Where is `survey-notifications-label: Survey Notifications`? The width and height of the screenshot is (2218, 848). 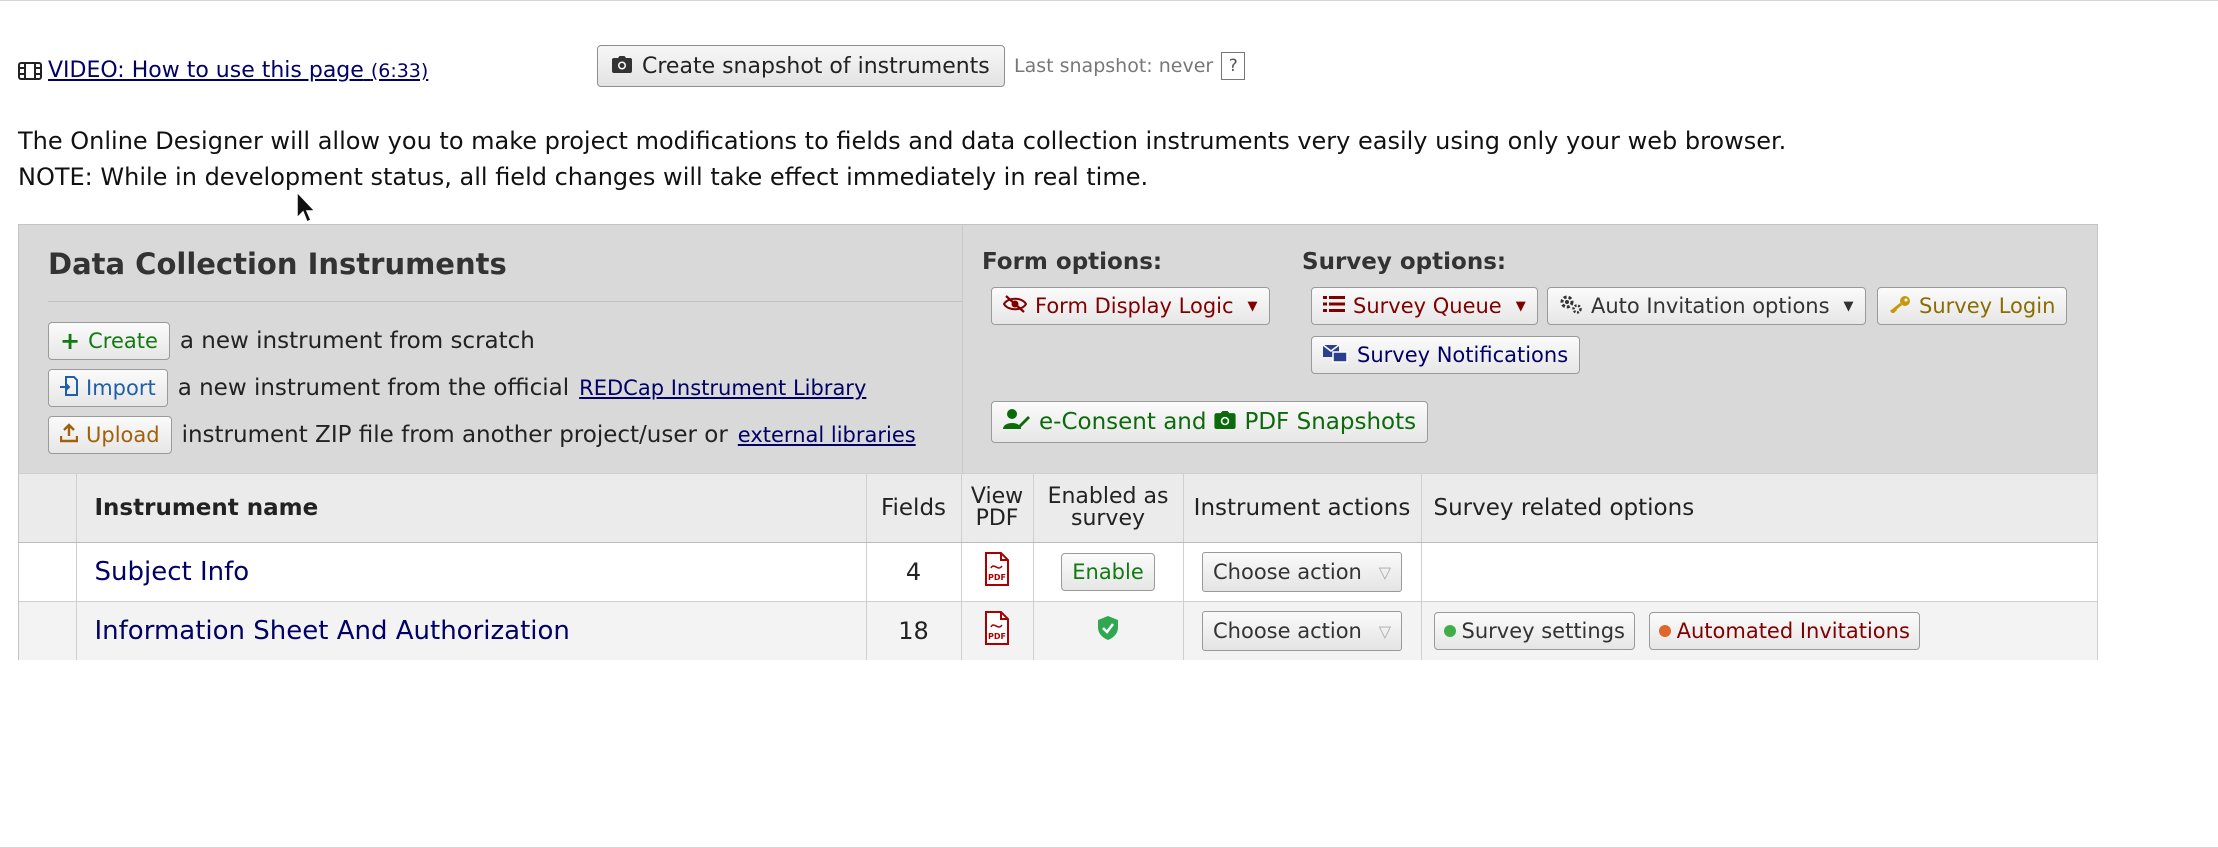 survey-notifications-label: Survey Notifications is located at coordinates (1463, 355).